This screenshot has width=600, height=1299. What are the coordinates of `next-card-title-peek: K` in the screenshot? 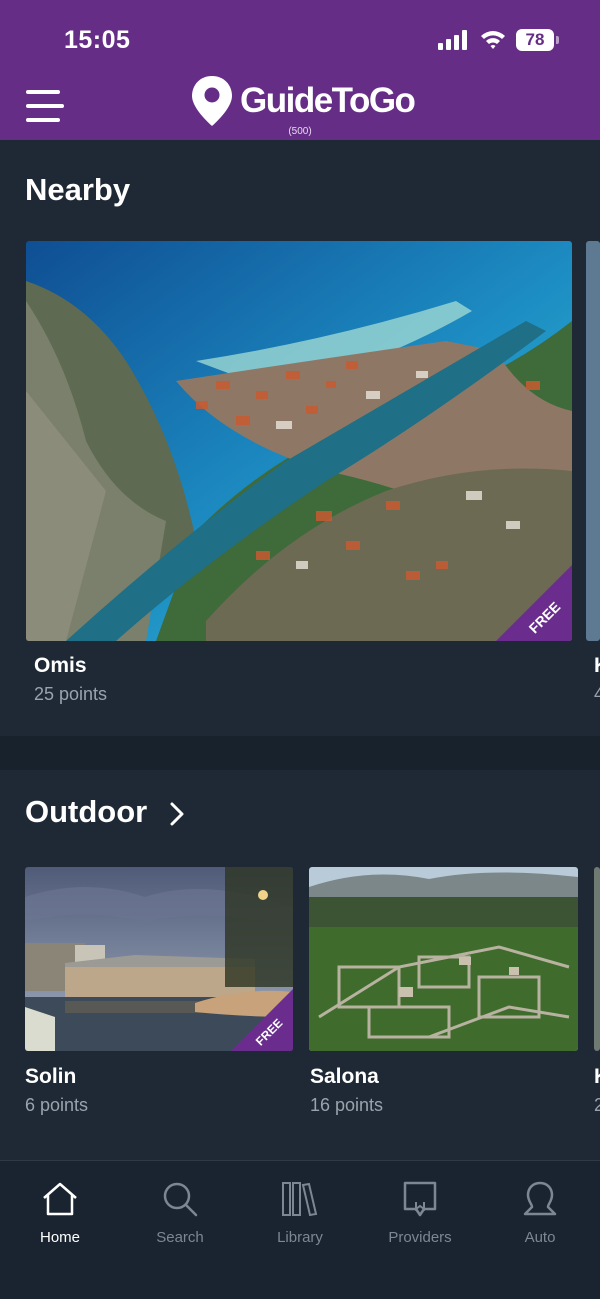 It's located at (597, 666).